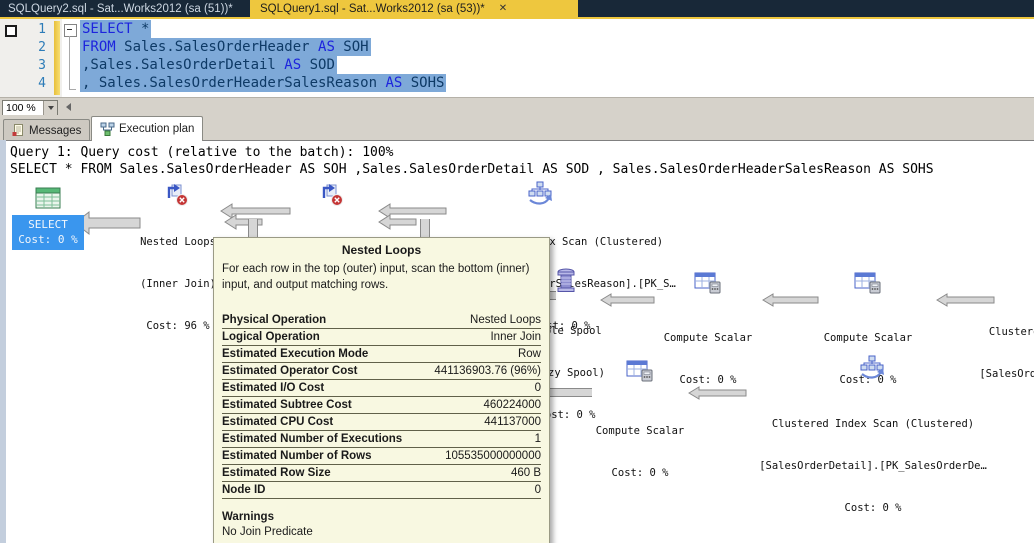 The height and width of the screenshot is (543, 1034). I want to click on tab-messages: Messages, so click(47, 130).